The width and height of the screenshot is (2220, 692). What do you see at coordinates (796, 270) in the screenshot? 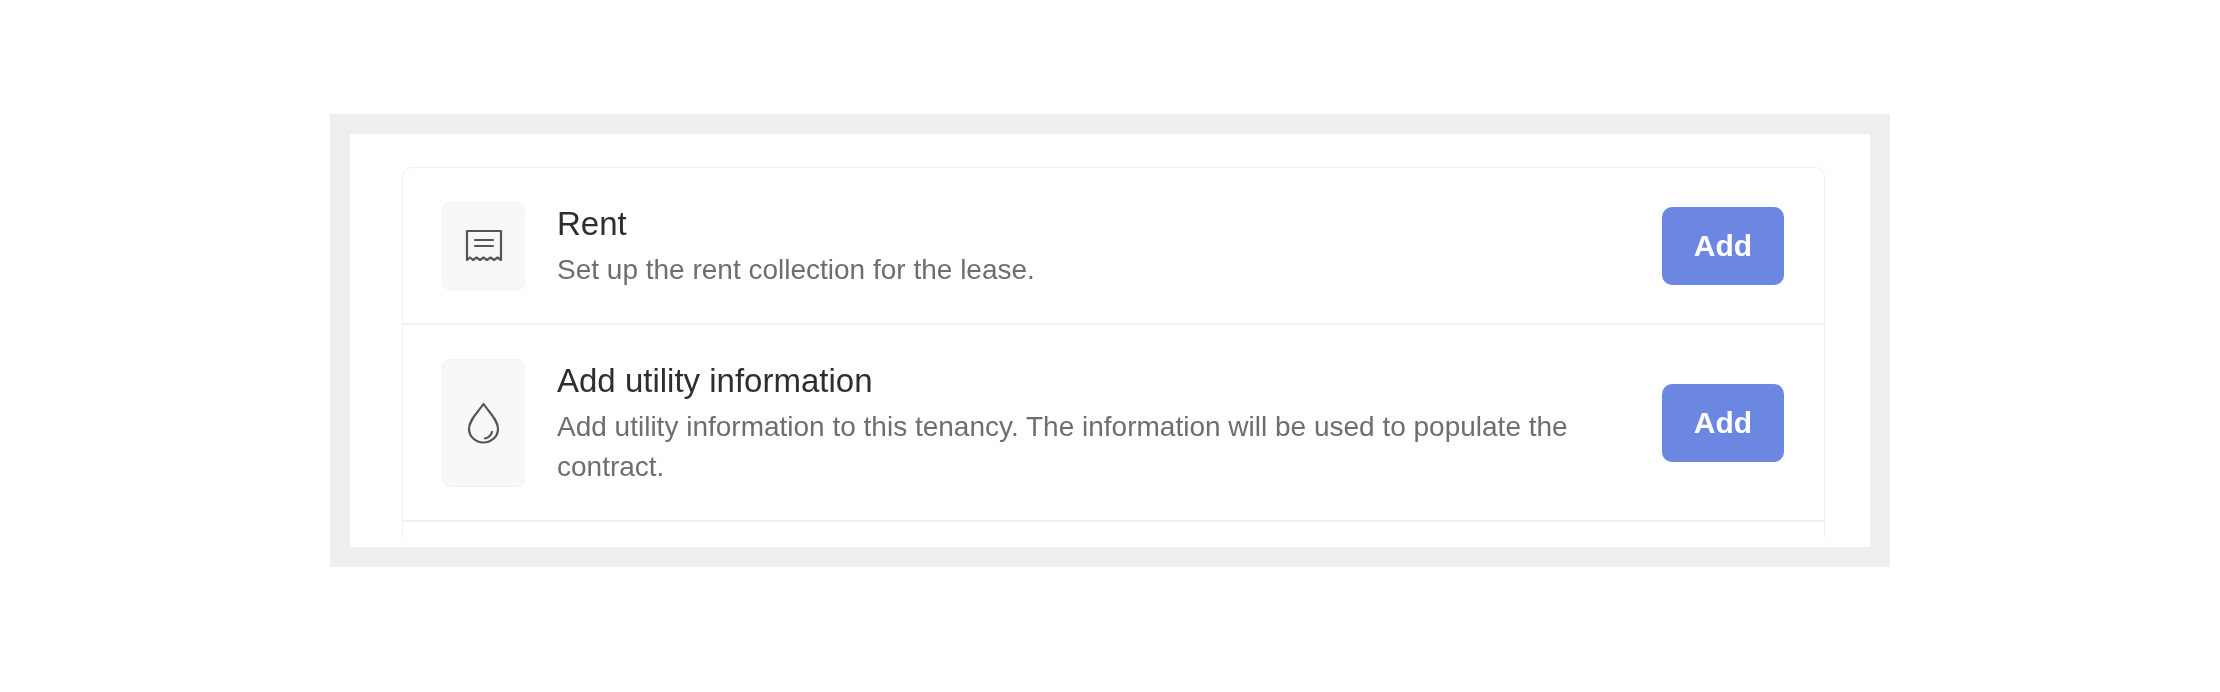
I see `item-description: Set up the rent collection for the lease.` at bounding box center [796, 270].